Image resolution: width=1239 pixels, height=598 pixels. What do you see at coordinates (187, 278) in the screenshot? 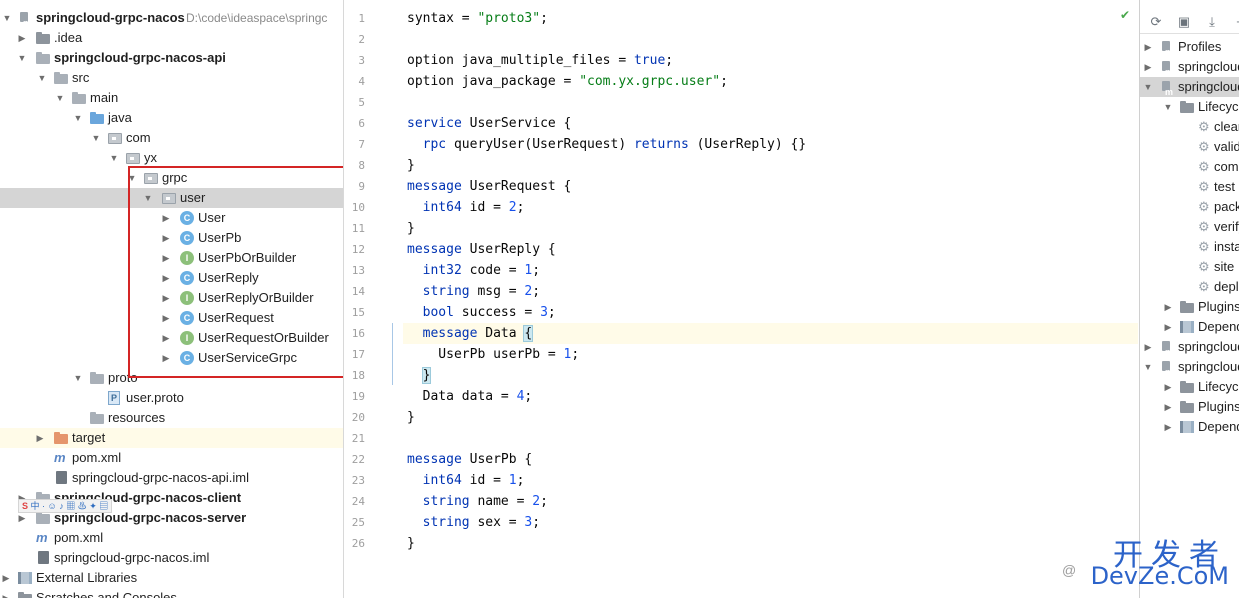
I see `class-icon: C` at bounding box center [187, 278].